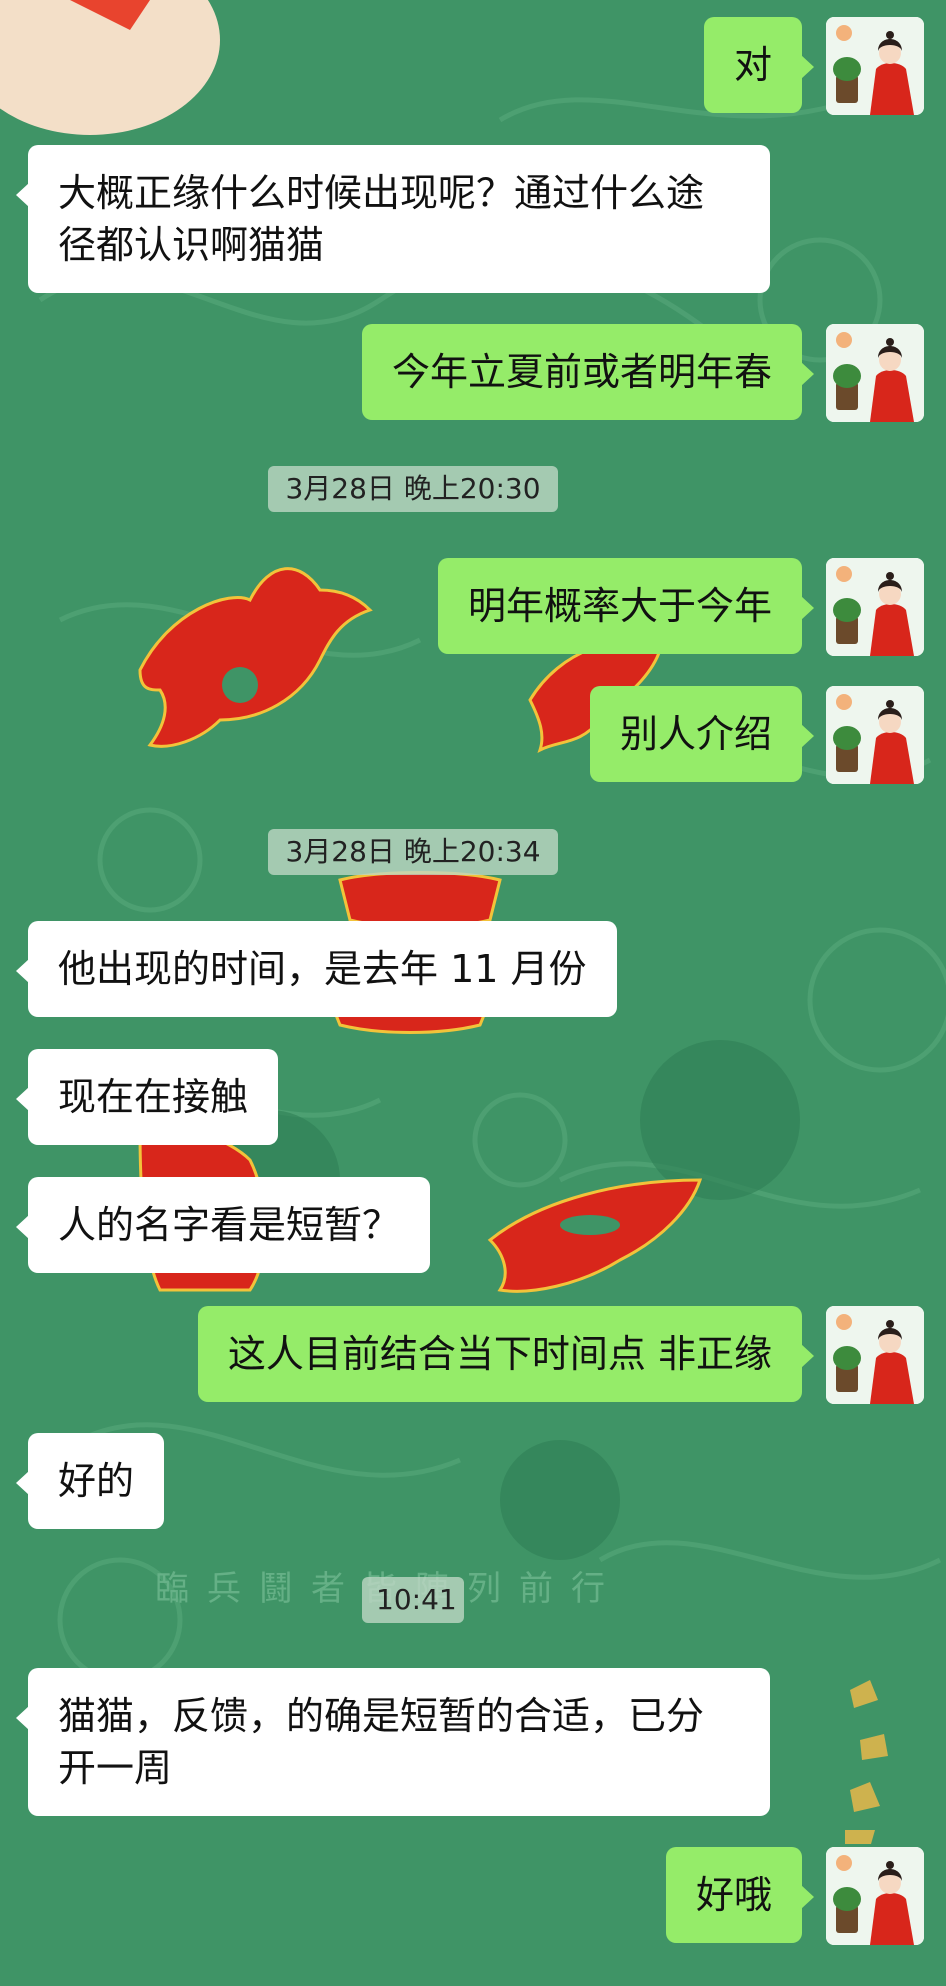 The width and height of the screenshot is (946, 1986). Describe the element at coordinates (473, 735) in the screenshot. I see `message-row: 别人介绍` at that location.